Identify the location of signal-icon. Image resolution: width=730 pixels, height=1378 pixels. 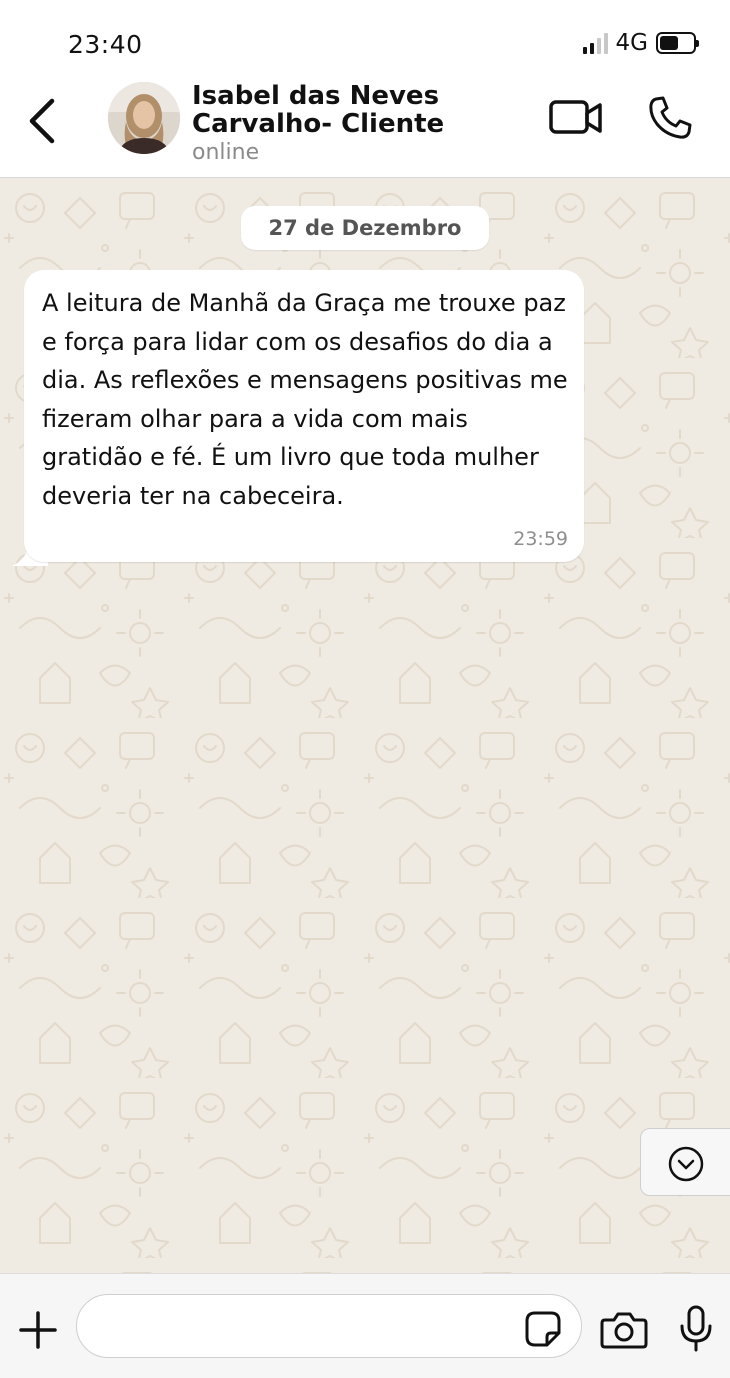
(595, 43).